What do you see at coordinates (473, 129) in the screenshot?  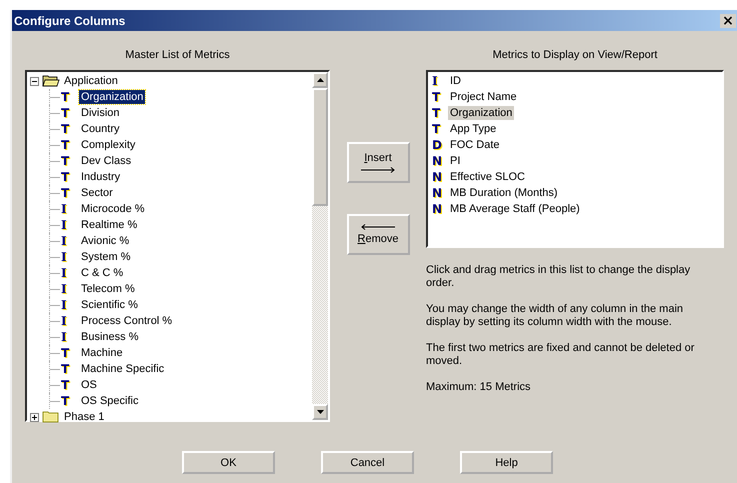 I see `list-item: App Type` at bounding box center [473, 129].